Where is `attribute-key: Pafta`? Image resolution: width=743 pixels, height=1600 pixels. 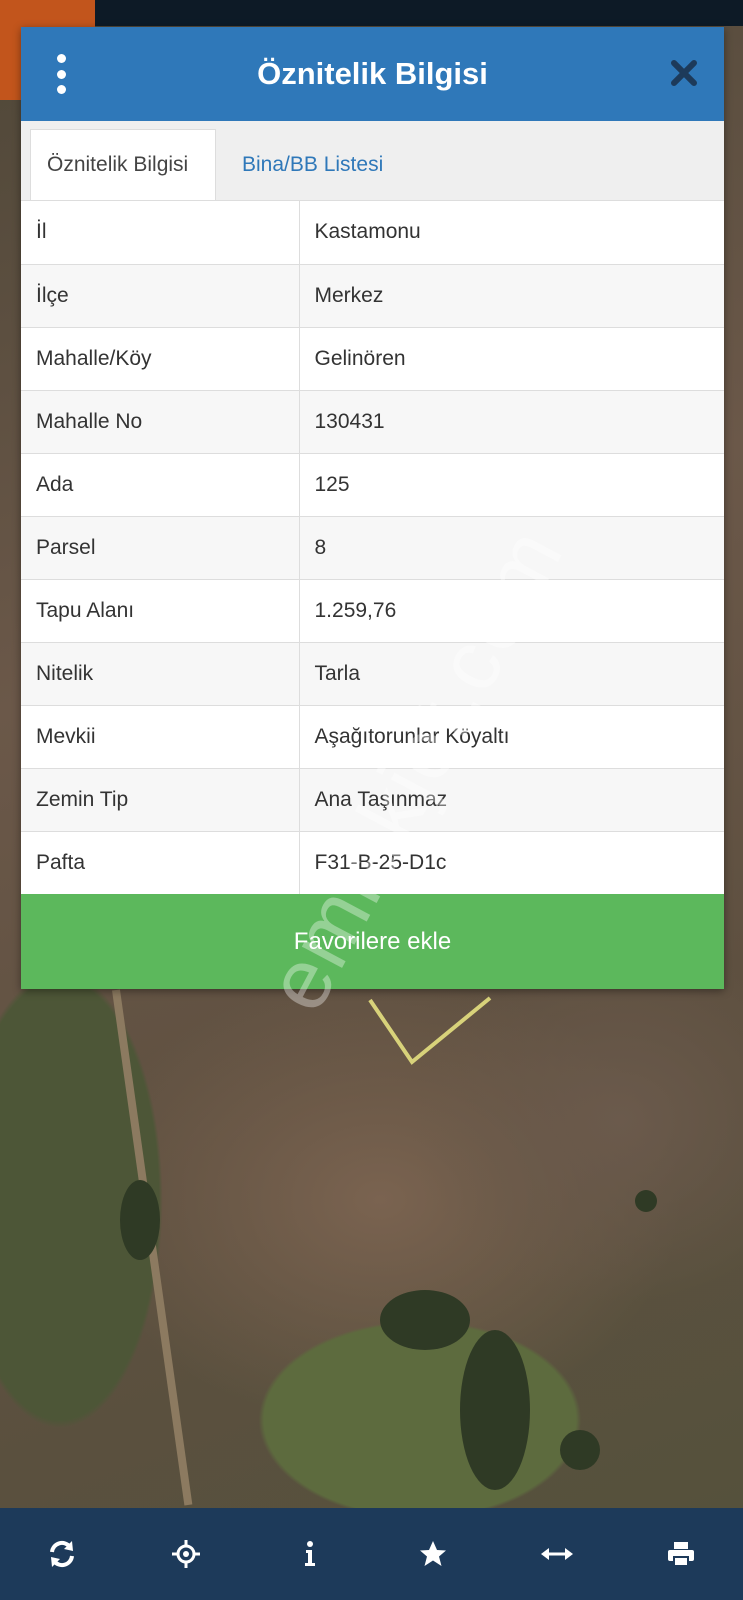
attribute-key: Pafta is located at coordinates (160, 862).